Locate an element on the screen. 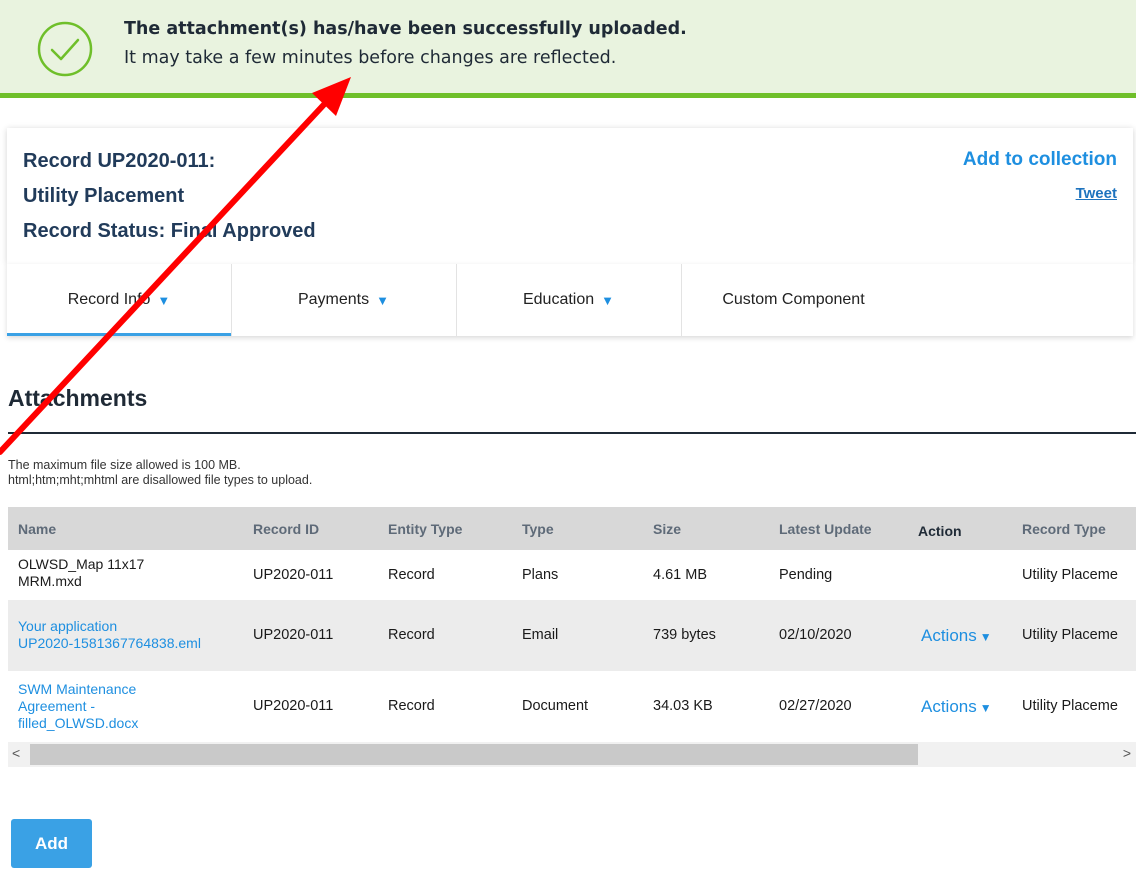 This screenshot has width=1136, height=877. tab-label: Education is located at coordinates (558, 299).